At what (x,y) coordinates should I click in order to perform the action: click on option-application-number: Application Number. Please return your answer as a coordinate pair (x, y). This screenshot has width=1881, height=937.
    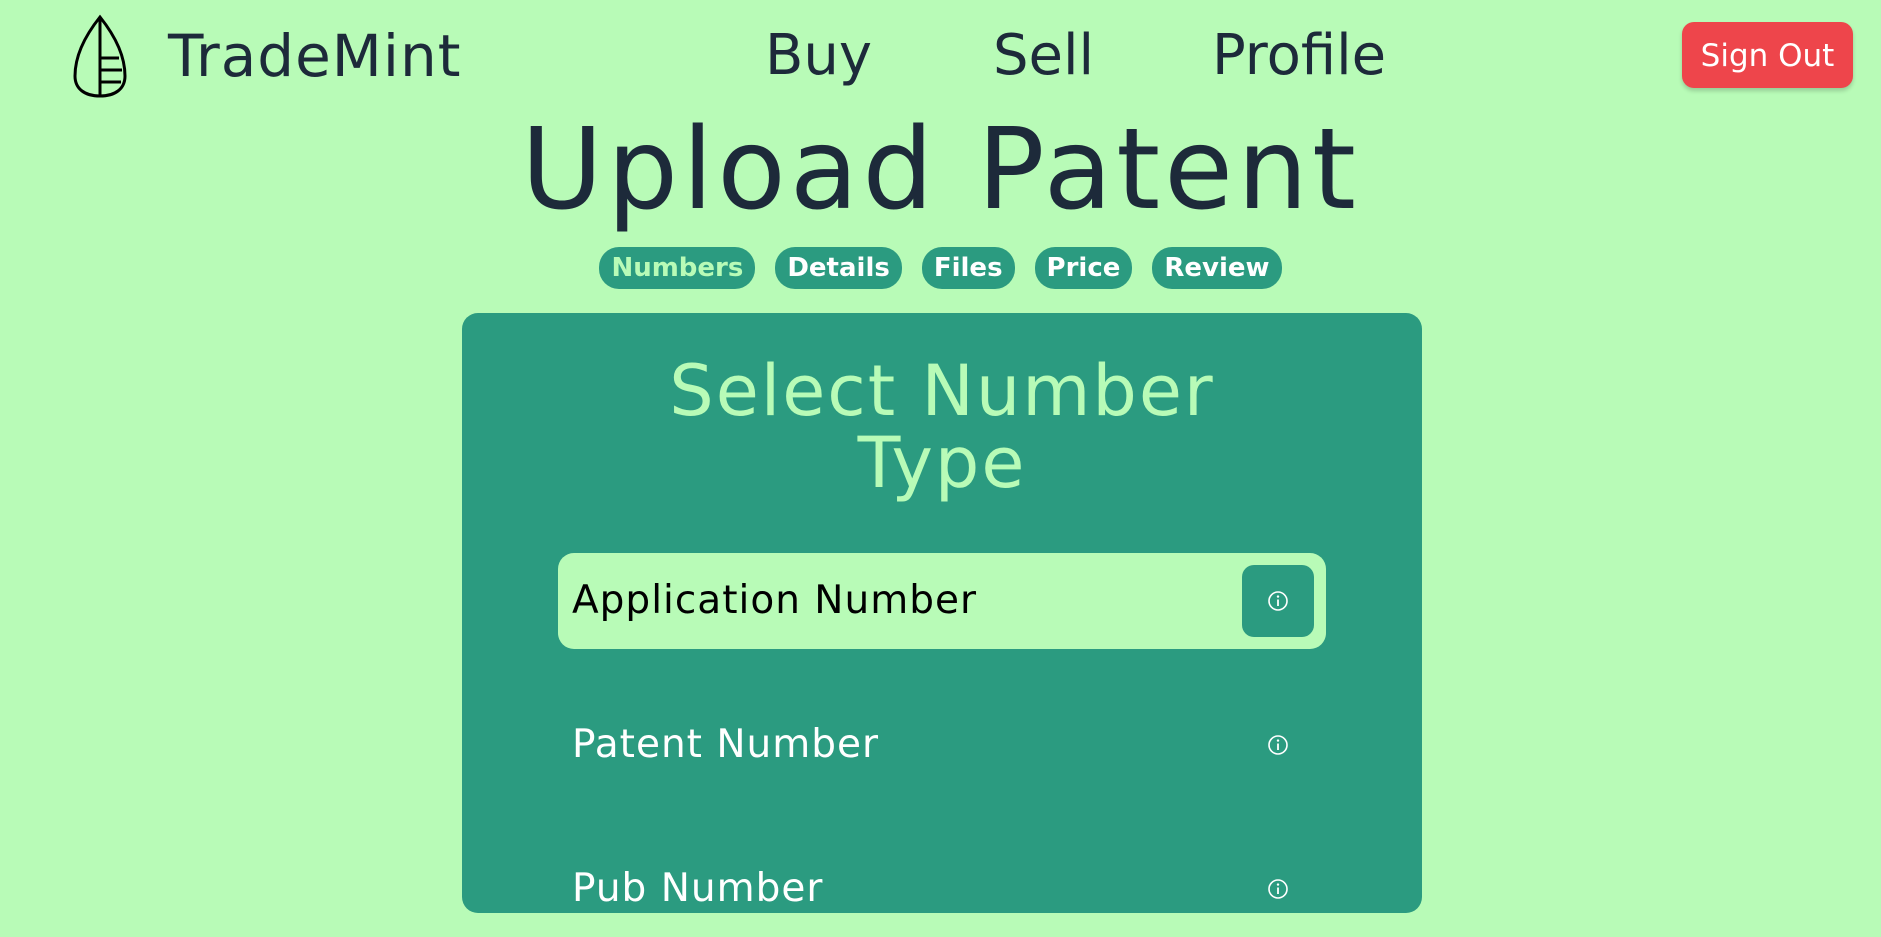
    Looking at the image, I should click on (942, 601).